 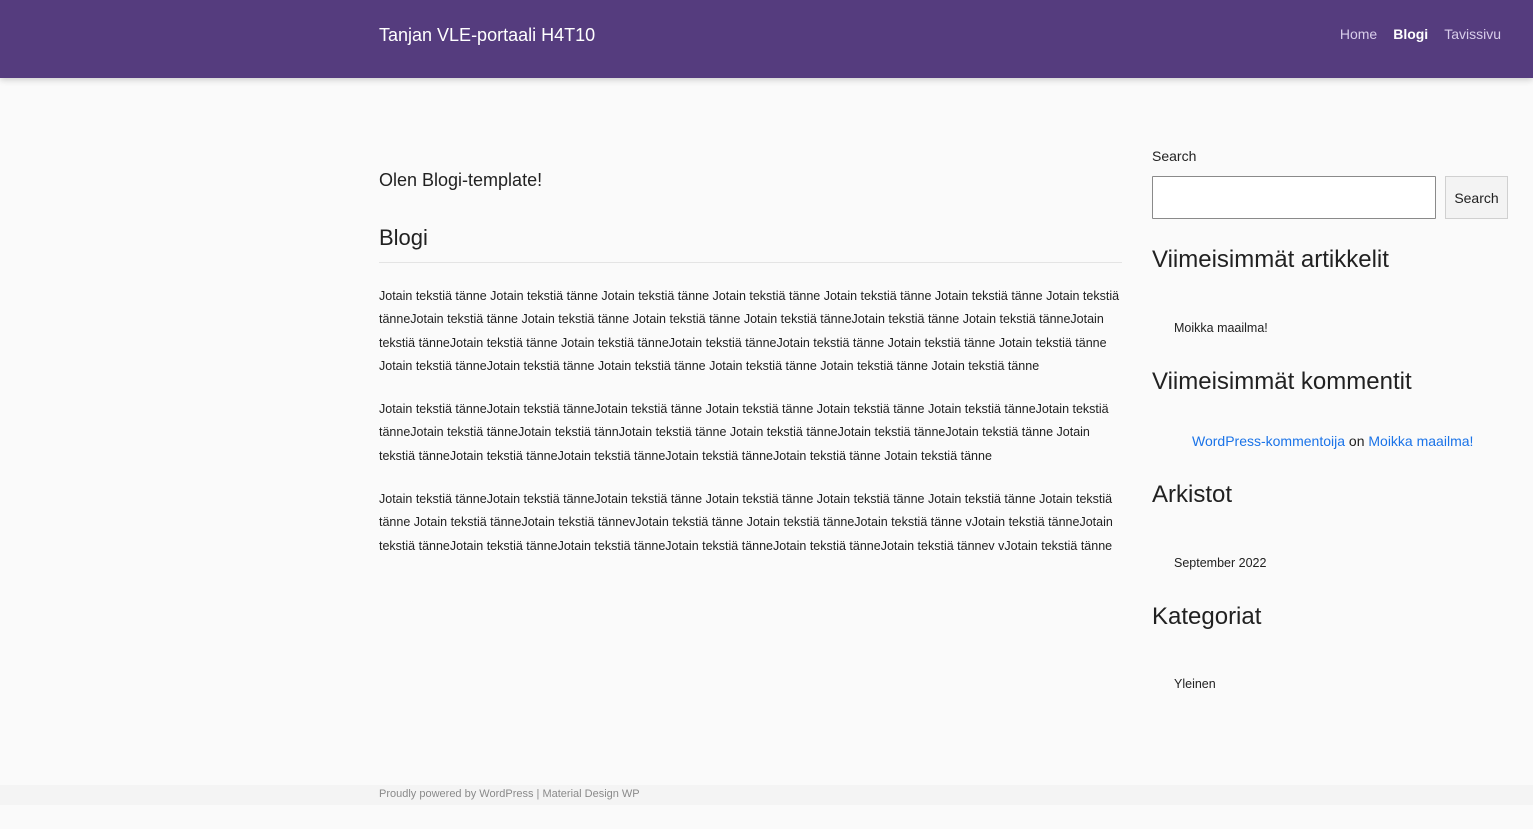 What do you see at coordinates (1282, 381) in the screenshot?
I see `recent-comments-title: Viimeisimmät kommentit` at bounding box center [1282, 381].